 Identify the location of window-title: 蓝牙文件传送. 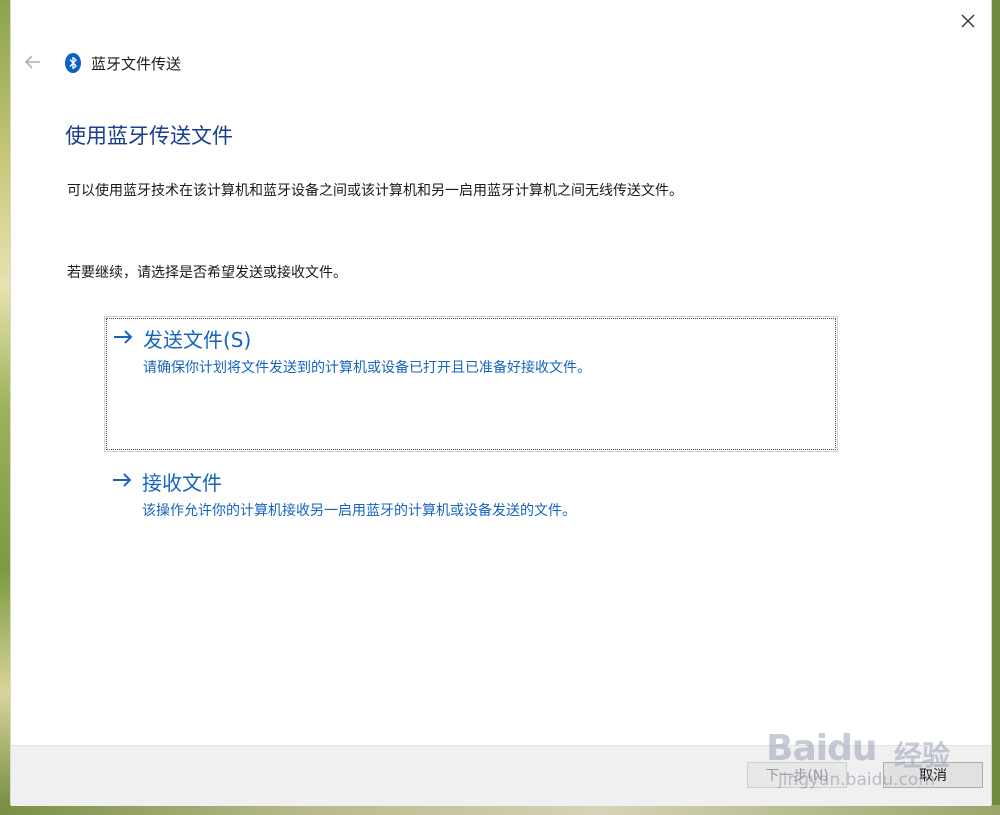
(136, 64).